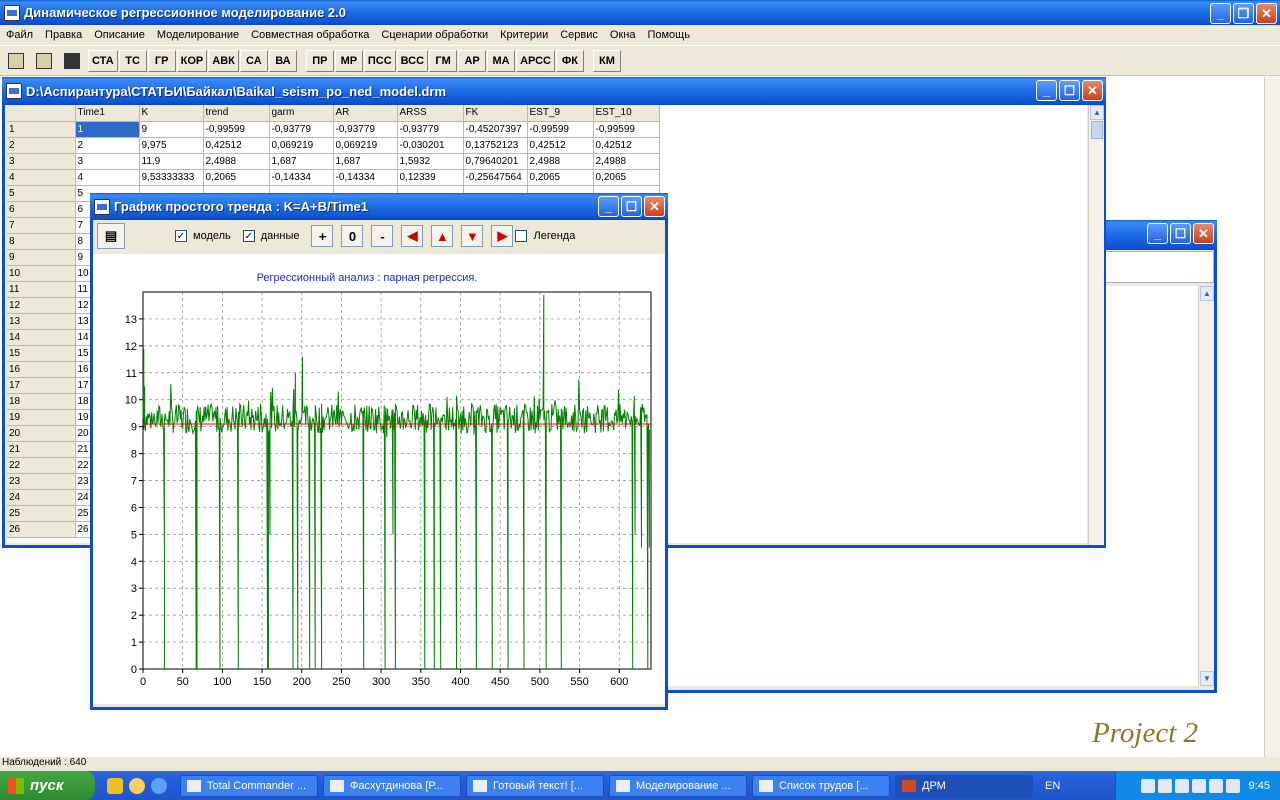 This screenshot has width=1280, height=800. I want to click on new-file-icon, so click(16, 61).